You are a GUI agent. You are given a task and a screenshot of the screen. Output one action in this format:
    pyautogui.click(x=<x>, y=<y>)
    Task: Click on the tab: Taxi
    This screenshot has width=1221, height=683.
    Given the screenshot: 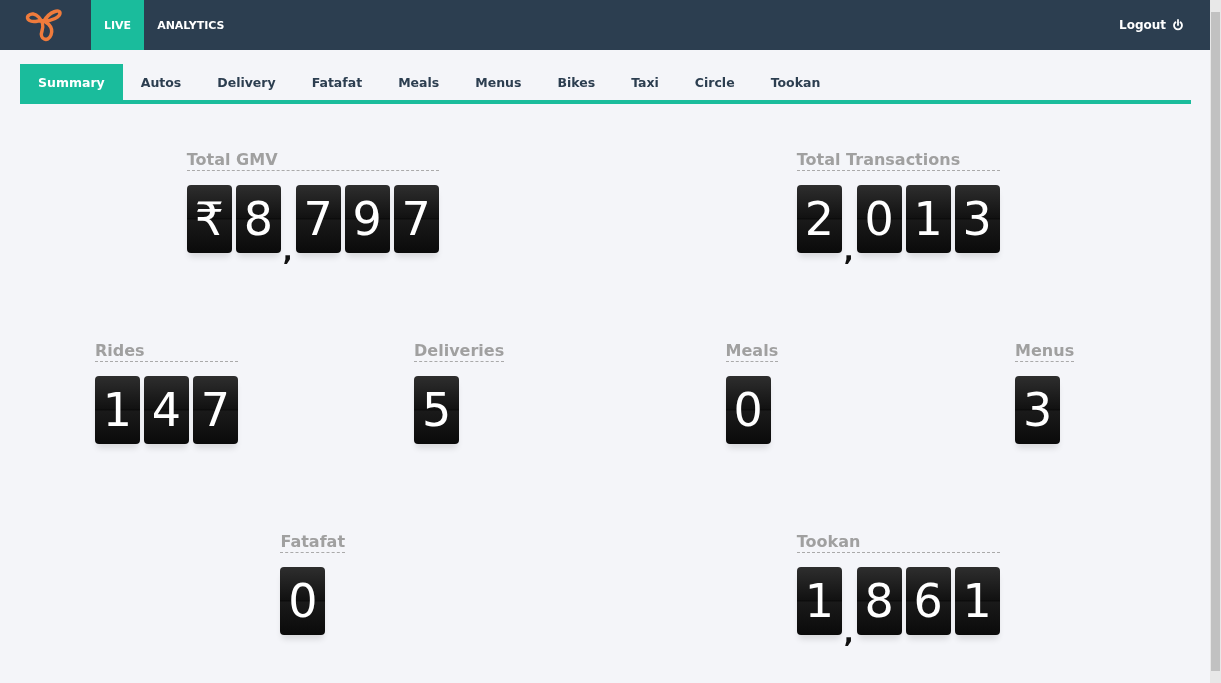 What is the action you would take?
    pyautogui.click(x=645, y=82)
    